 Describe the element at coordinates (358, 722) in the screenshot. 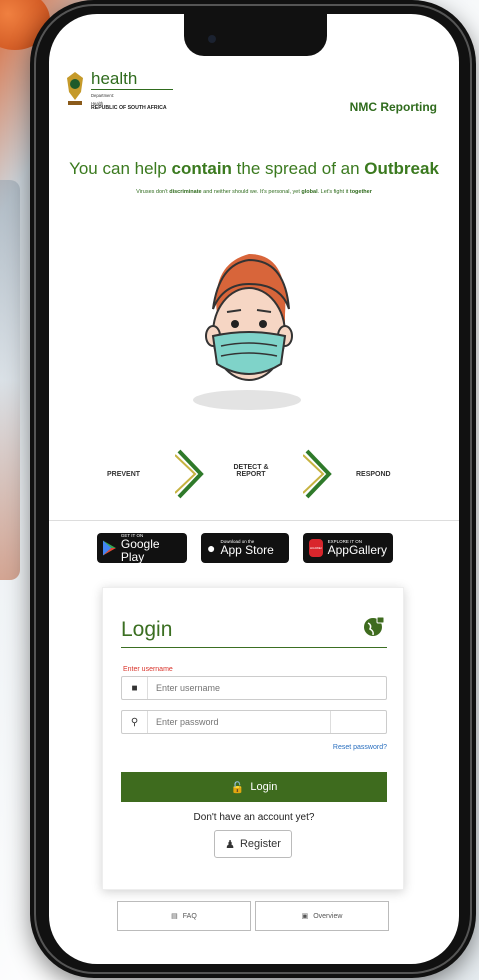

I see `password-toggle` at that location.